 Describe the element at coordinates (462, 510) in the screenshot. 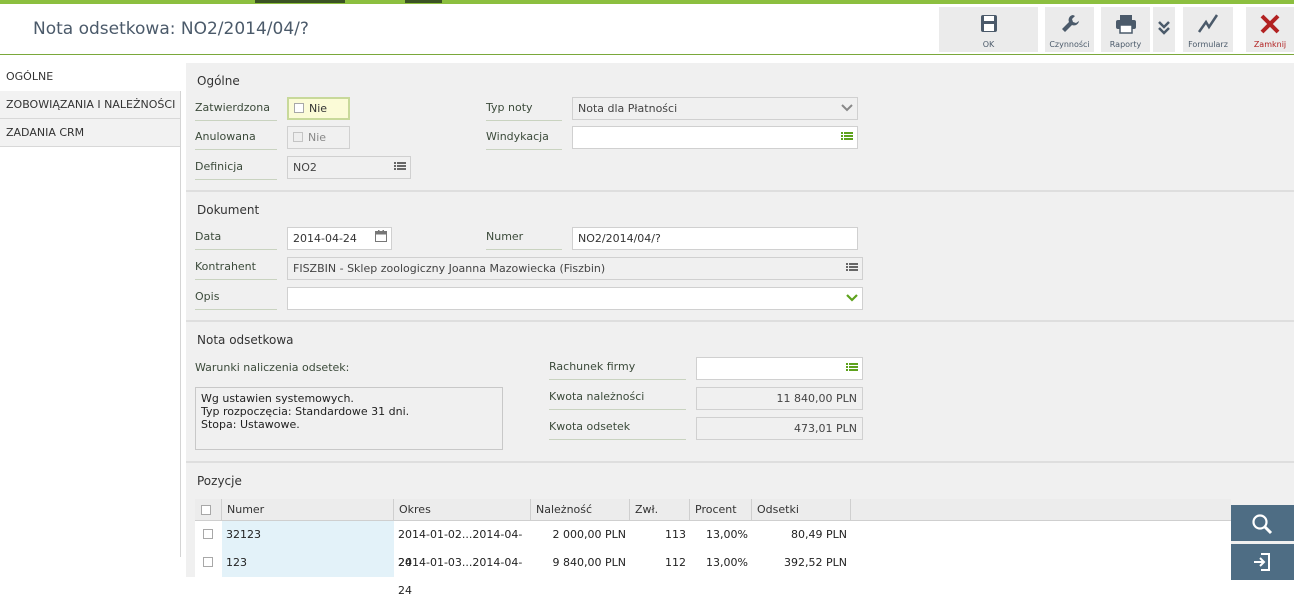

I see `column-header-period: Okres` at that location.